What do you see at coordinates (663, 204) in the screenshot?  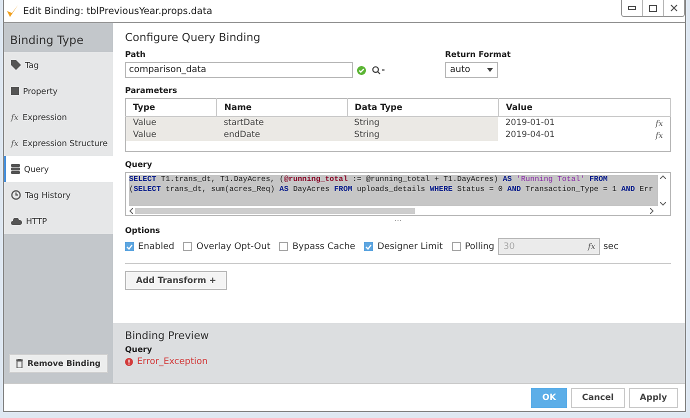 I see `scroll-down-icon` at bounding box center [663, 204].